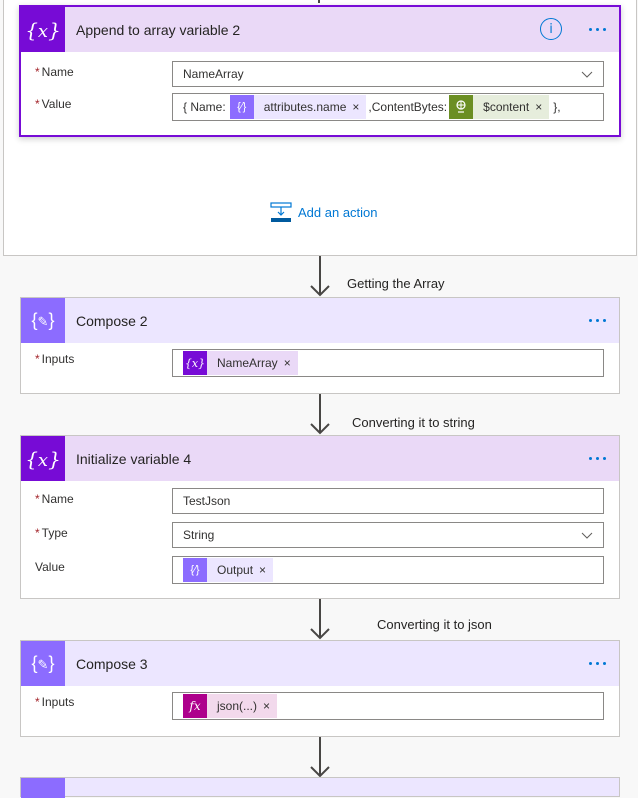 This screenshot has width=638, height=798. What do you see at coordinates (320, 663) in the screenshot?
I see `card-header: {✎} Compose 3` at bounding box center [320, 663].